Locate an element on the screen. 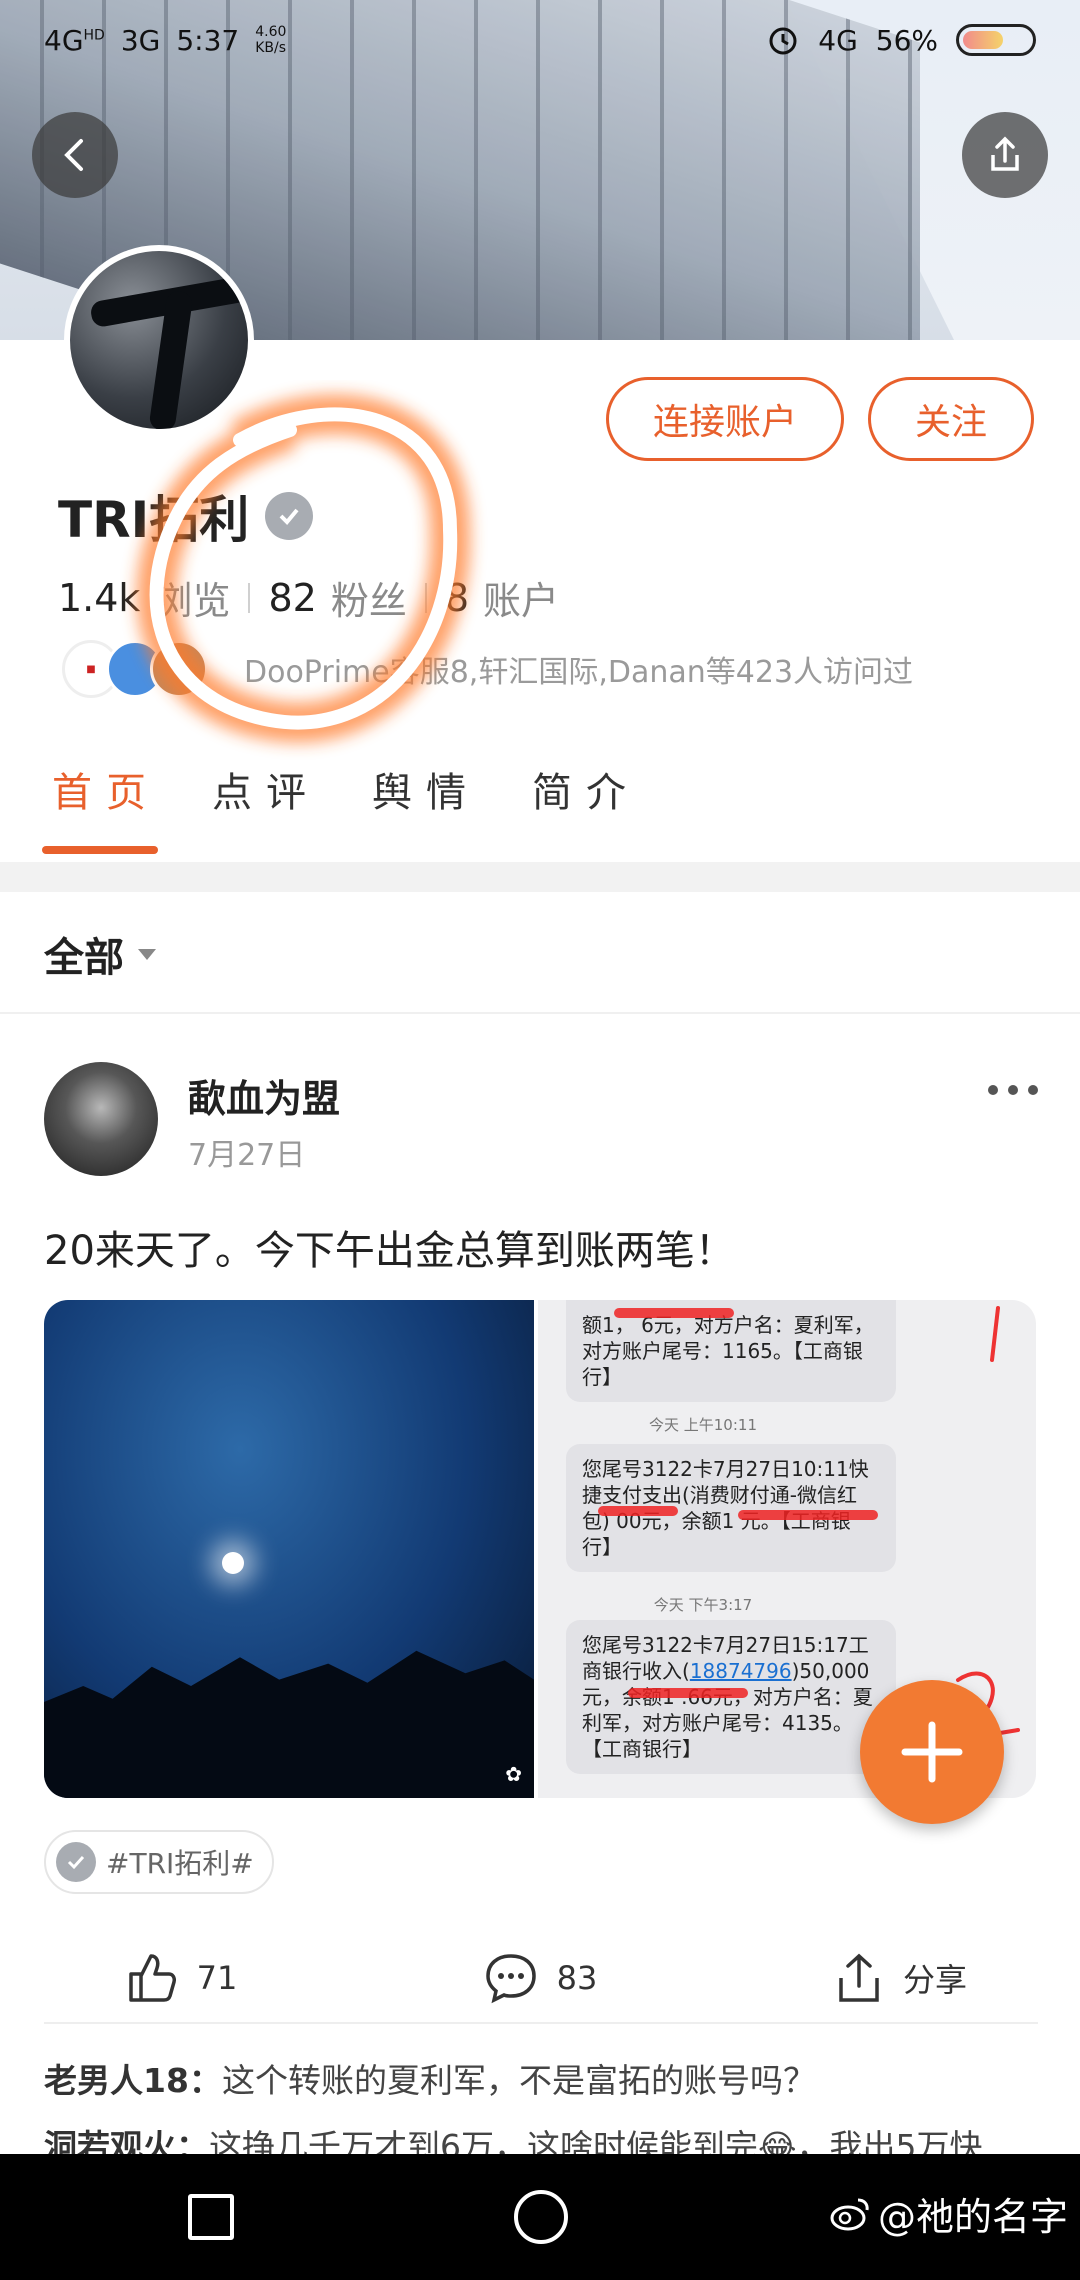  network-indicator-right: 4G is located at coordinates (838, 40).